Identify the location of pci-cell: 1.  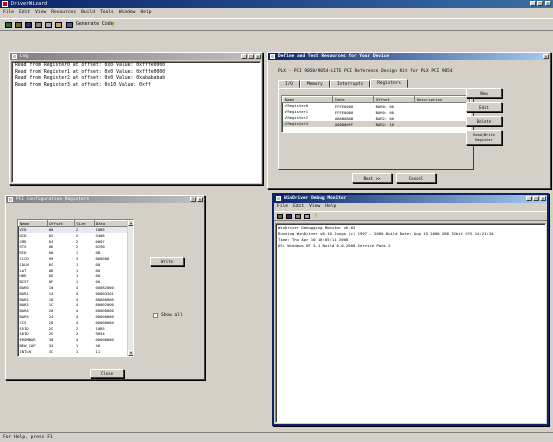
(77, 351).